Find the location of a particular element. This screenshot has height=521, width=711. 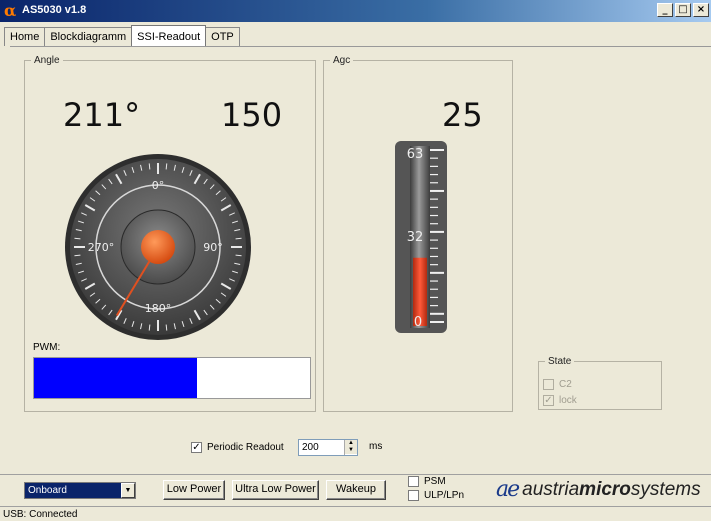

pwm-bar is located at coordinates (172, 378).